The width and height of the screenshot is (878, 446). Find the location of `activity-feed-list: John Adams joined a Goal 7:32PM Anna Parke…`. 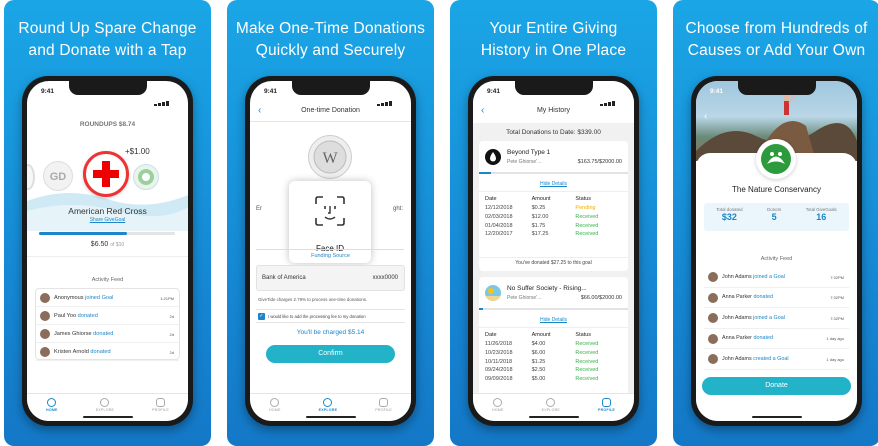

activity-feed-list: John Adams joined a Goal 7:32PM Anna Parke… is located at coordinates (776, 318).